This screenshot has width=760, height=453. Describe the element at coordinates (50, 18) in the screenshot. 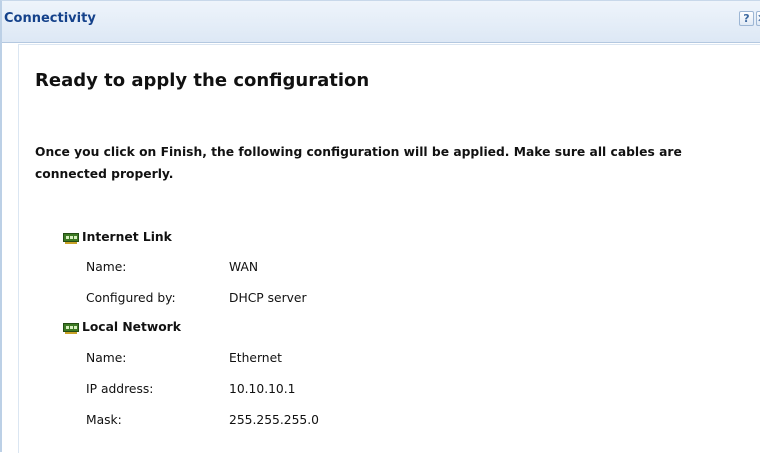

I see `dialog-title: Connectivity` at that location.